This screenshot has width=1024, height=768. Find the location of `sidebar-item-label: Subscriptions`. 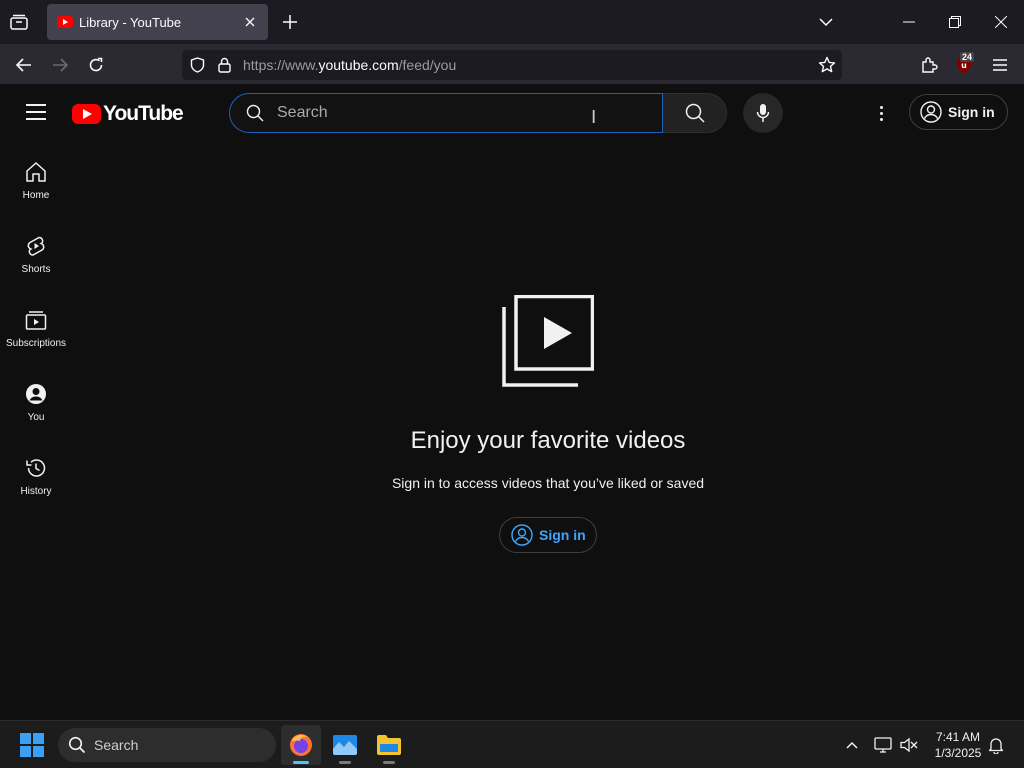

sidebar-item-label: Subscriptions is located at coordinates (36, 343).